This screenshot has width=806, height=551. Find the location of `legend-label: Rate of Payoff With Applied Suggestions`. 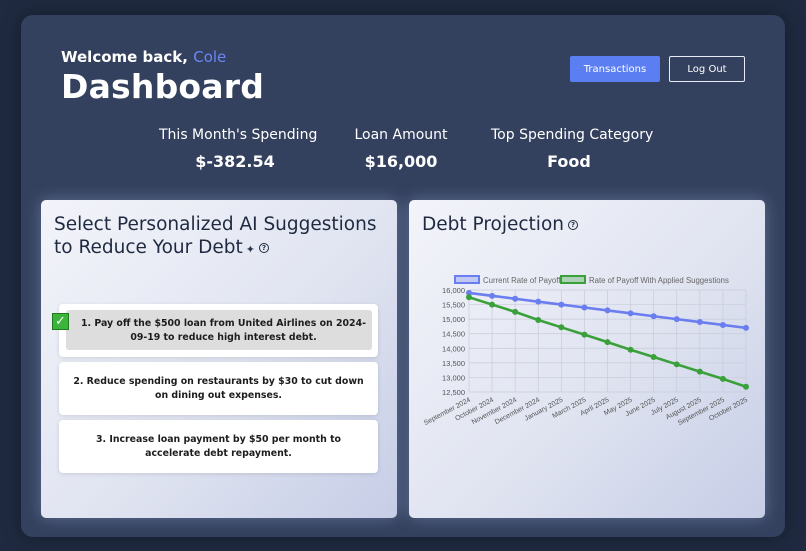

legend-label: Rate of Payoff With Applied Suggestions is located at coordinates (659, 280).